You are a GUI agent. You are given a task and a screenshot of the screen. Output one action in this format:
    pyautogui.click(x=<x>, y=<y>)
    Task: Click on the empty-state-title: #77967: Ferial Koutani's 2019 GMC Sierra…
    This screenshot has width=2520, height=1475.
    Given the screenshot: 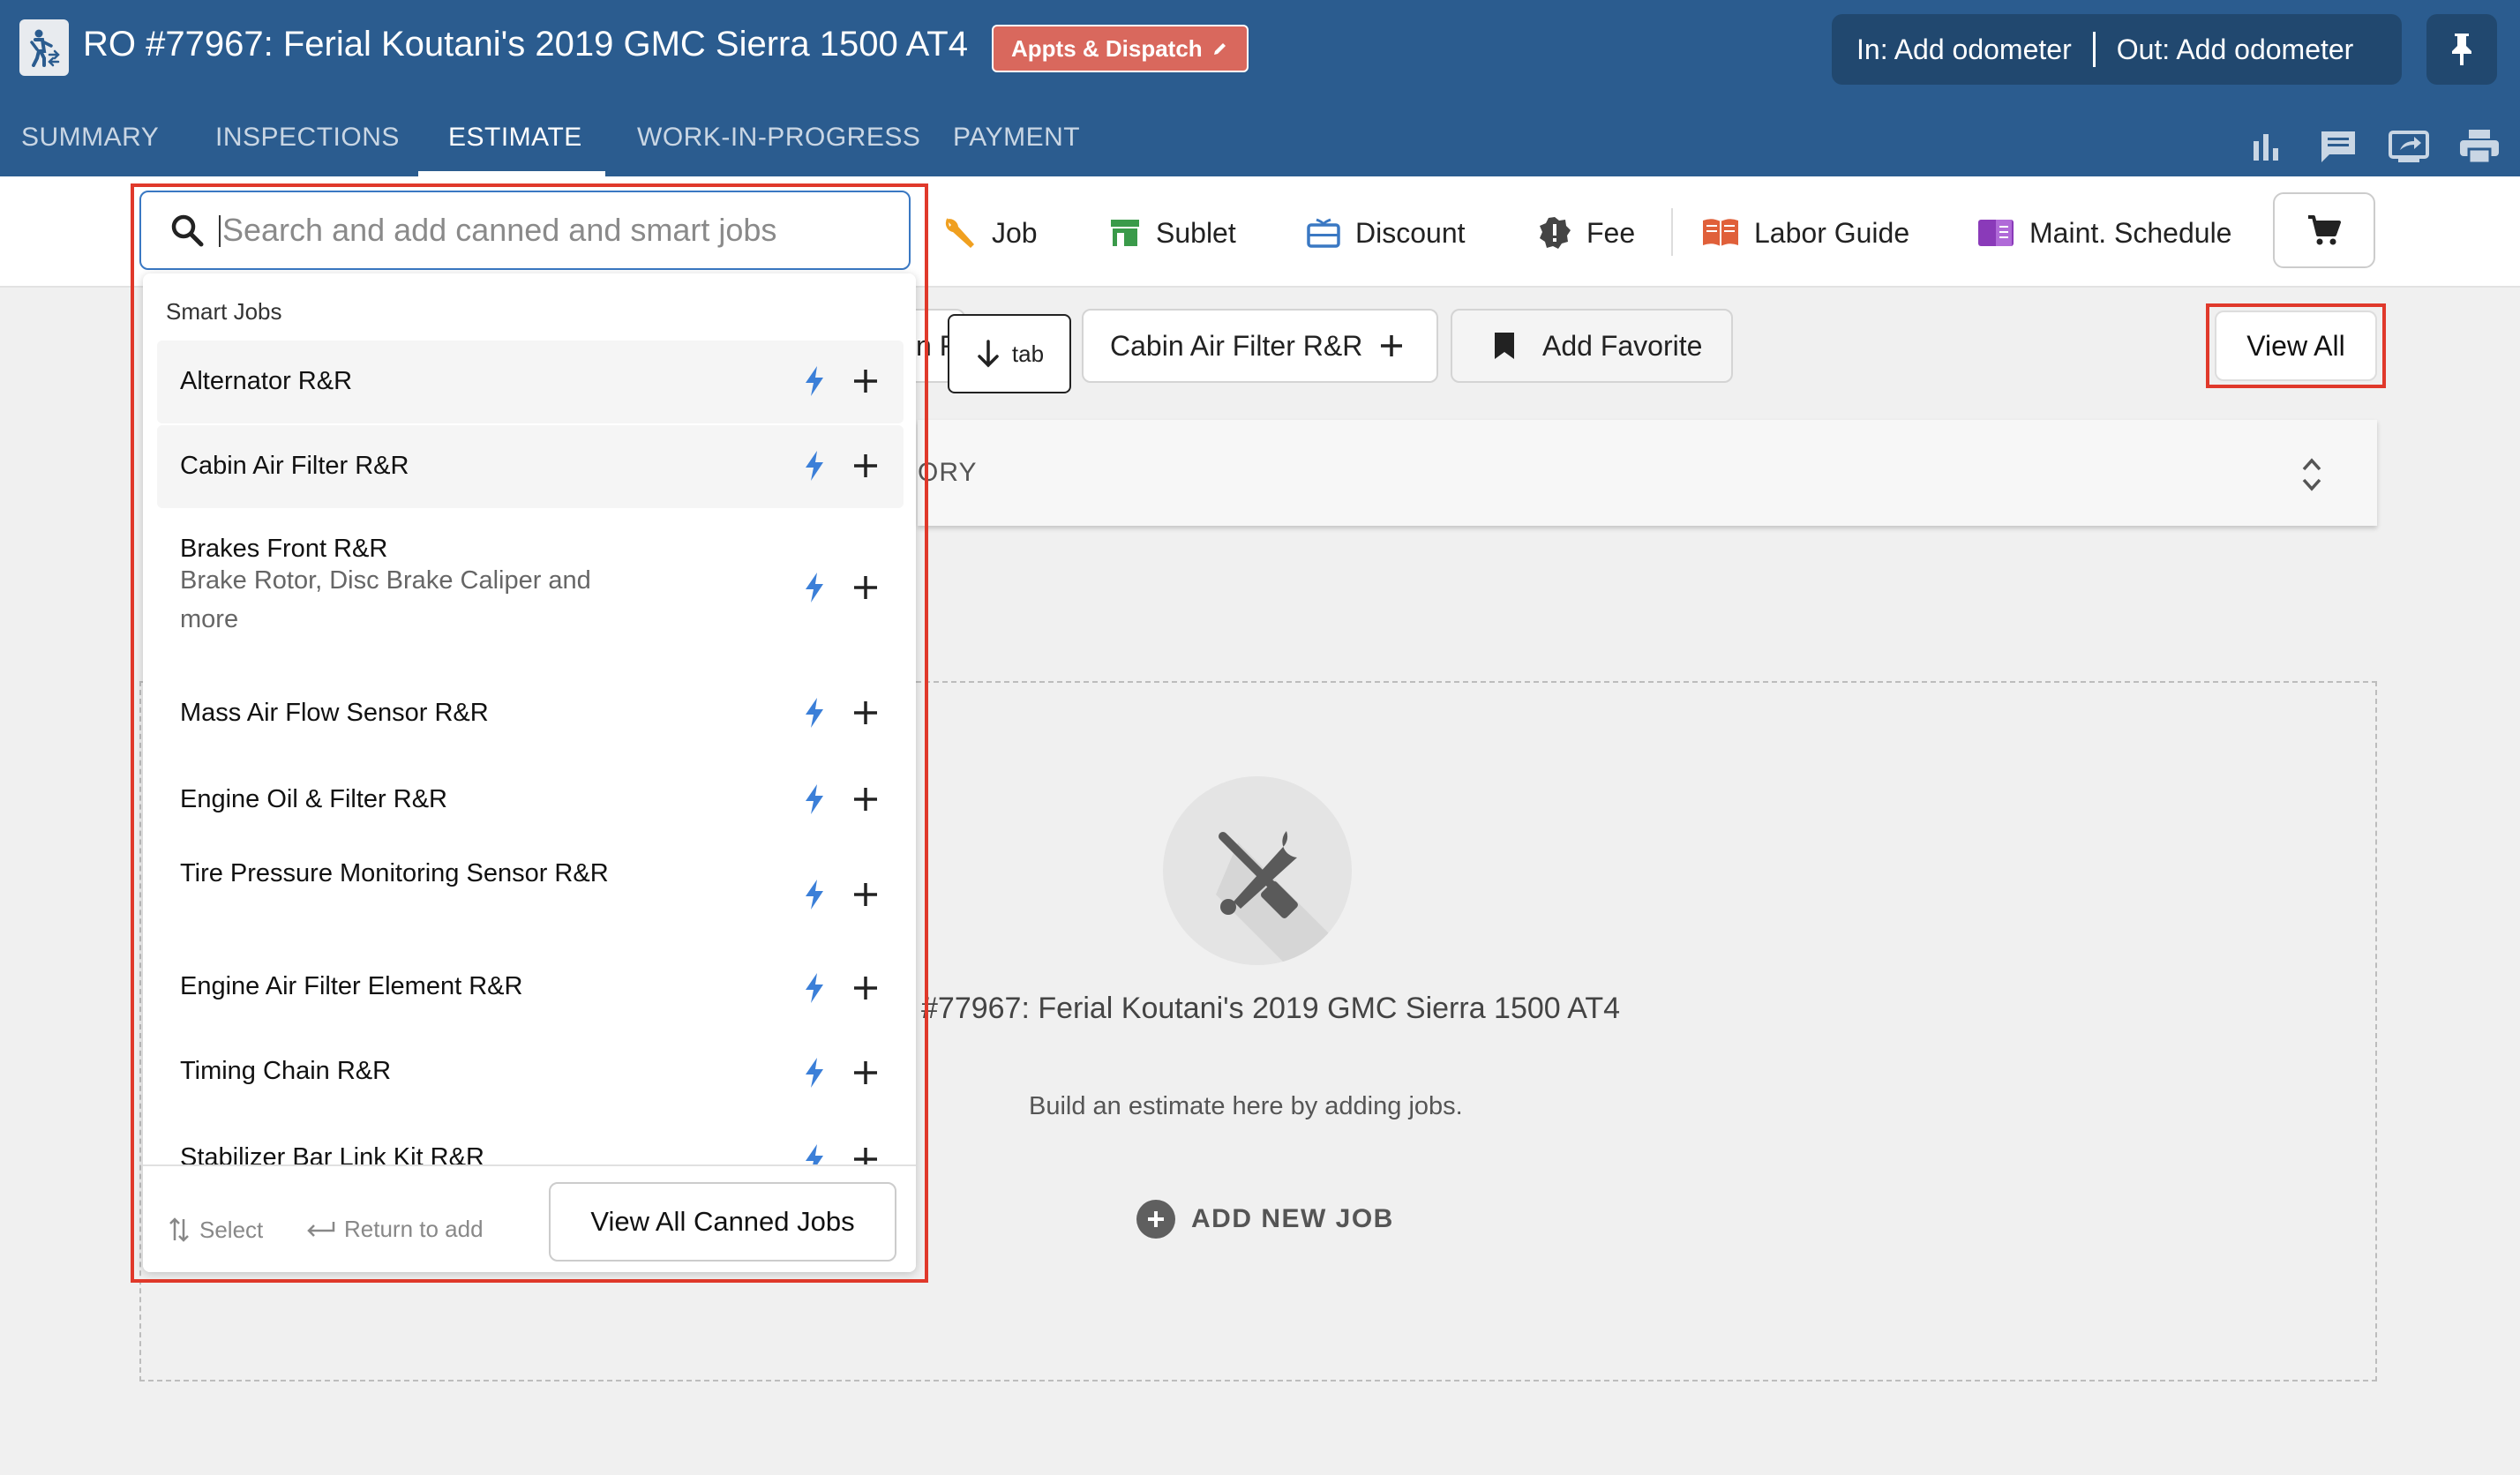 What is the action you would take?
    pyautogui.click(x=1271, y=1008)
    